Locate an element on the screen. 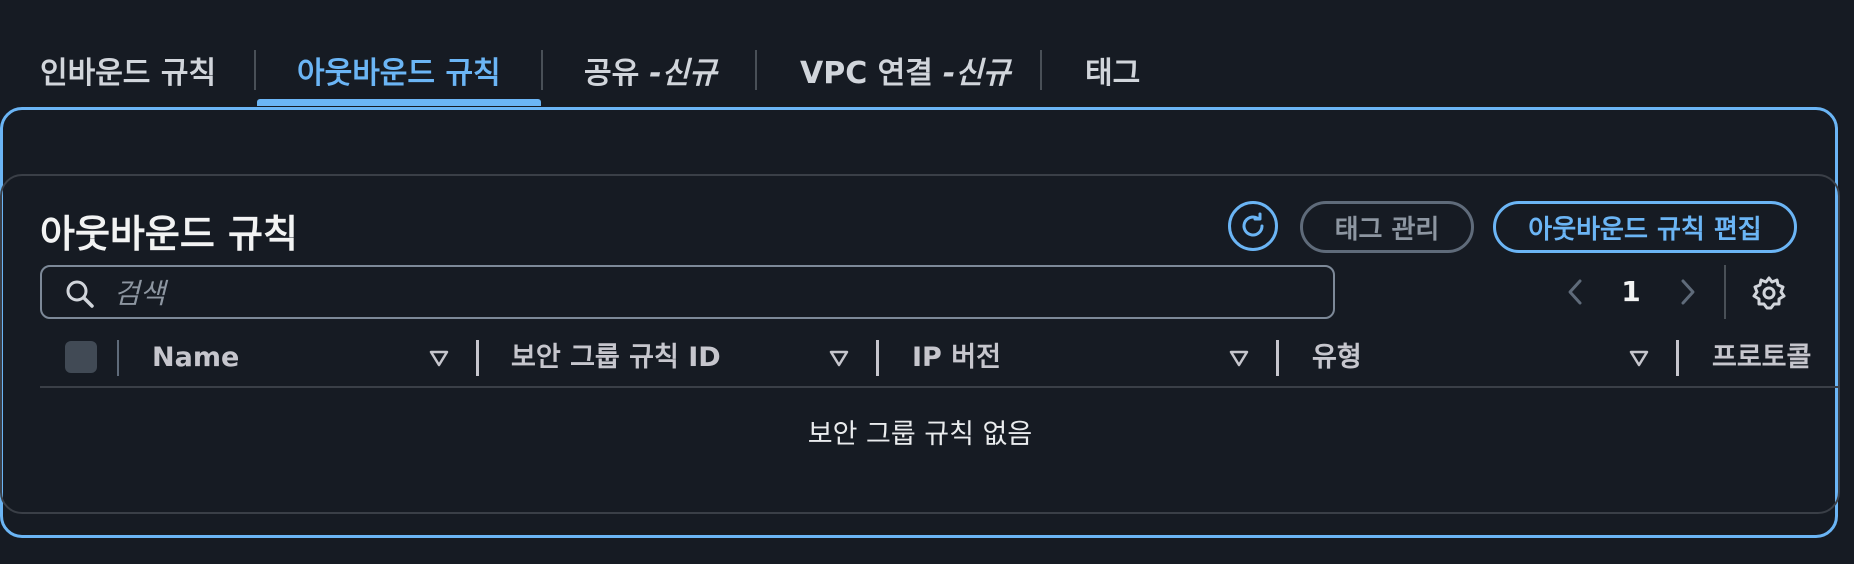  select-all-checkbox is located at coordinates (81, 357).